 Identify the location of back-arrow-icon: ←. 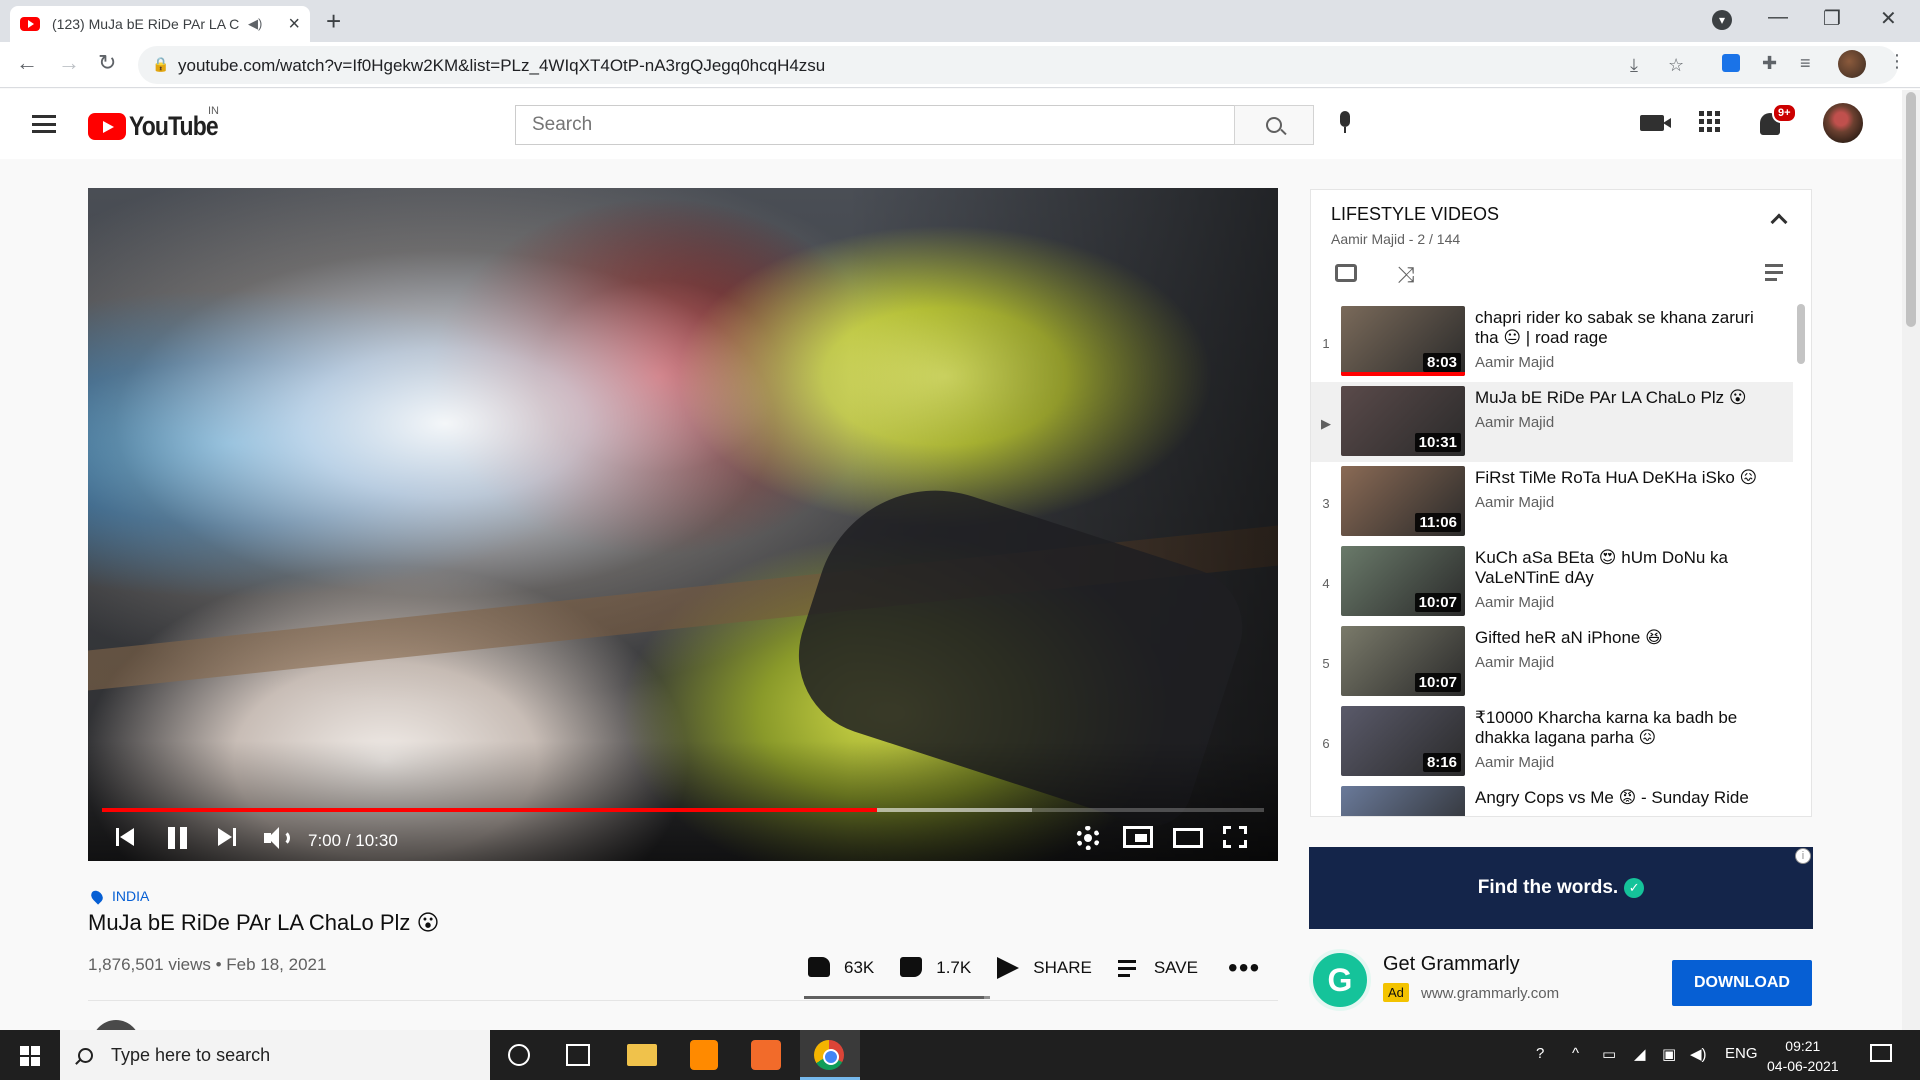
(27, 63).